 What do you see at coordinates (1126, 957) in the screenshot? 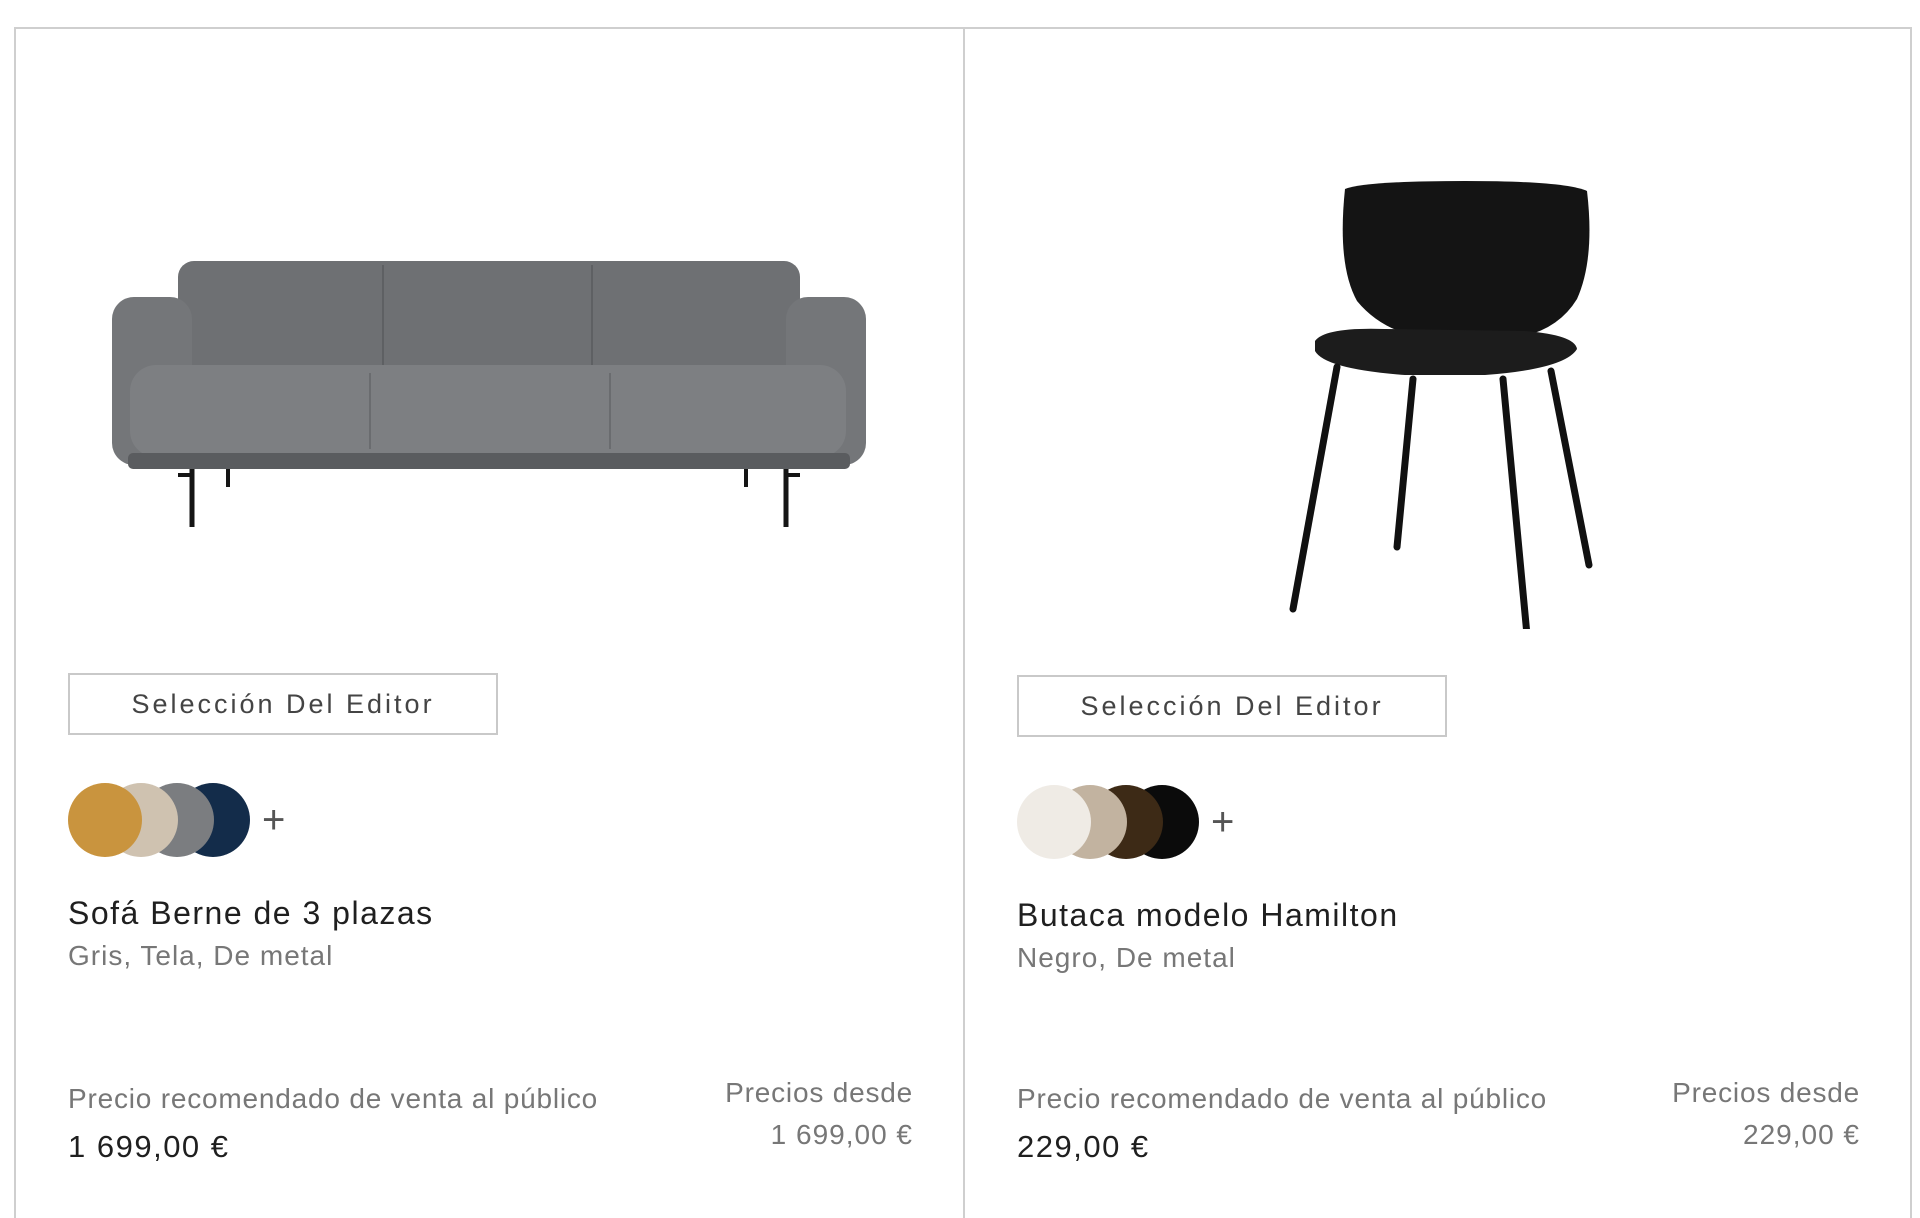
I see `product-description: Negro, De metal` at bounding box center [1126, 957].